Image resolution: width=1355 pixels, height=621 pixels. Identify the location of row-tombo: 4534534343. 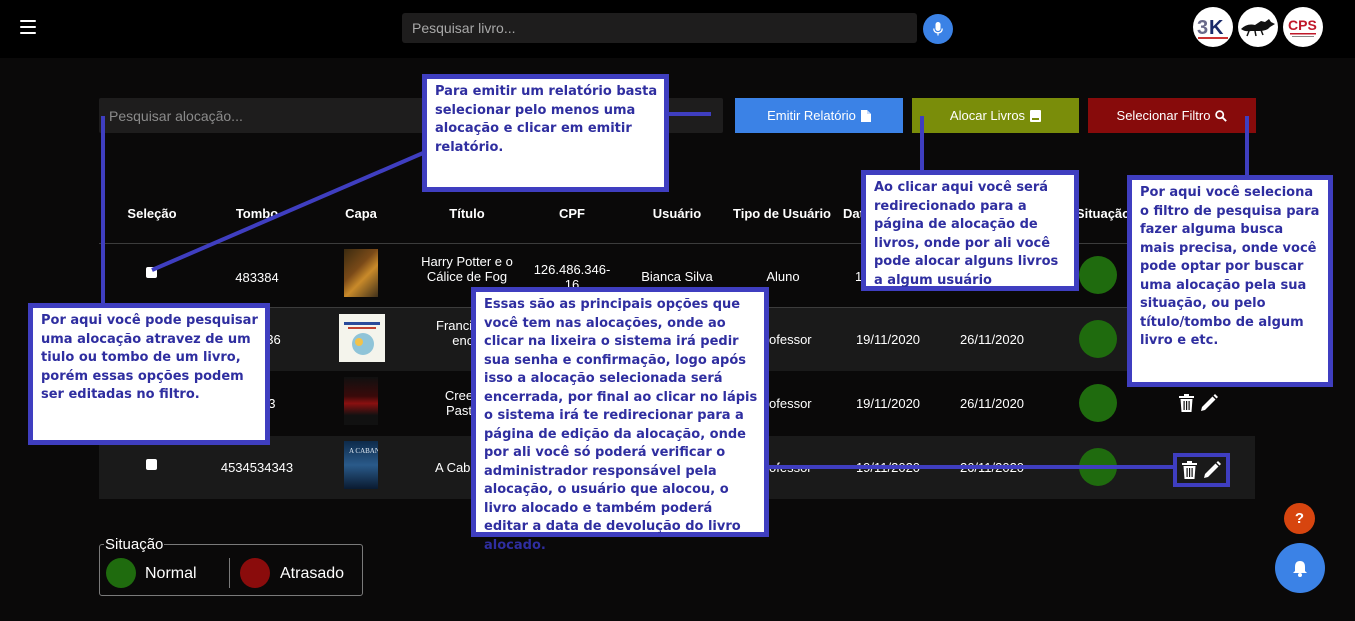
(257, 467).